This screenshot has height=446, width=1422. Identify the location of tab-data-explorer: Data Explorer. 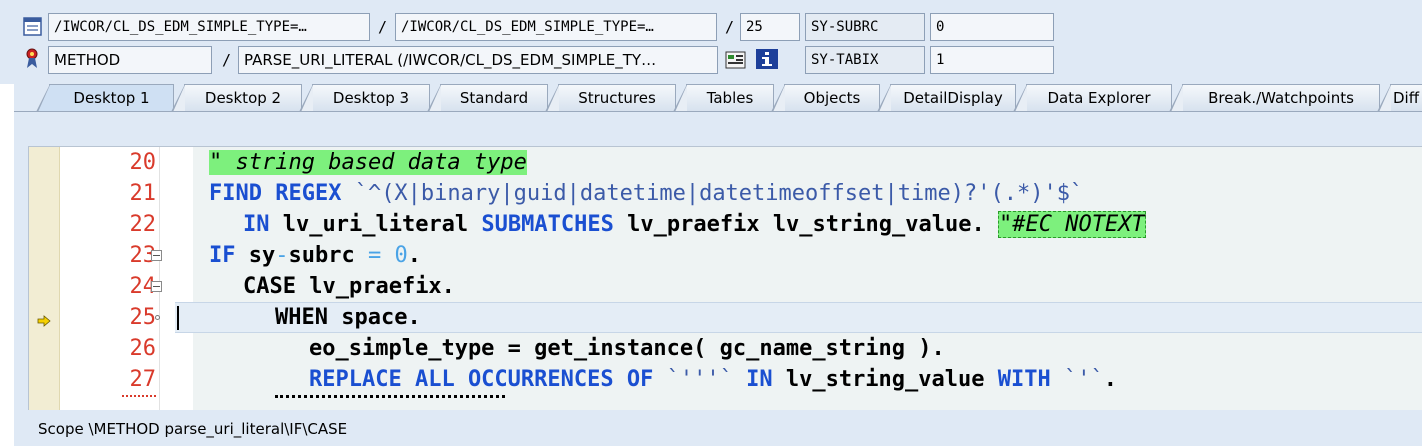
(1092, 98).